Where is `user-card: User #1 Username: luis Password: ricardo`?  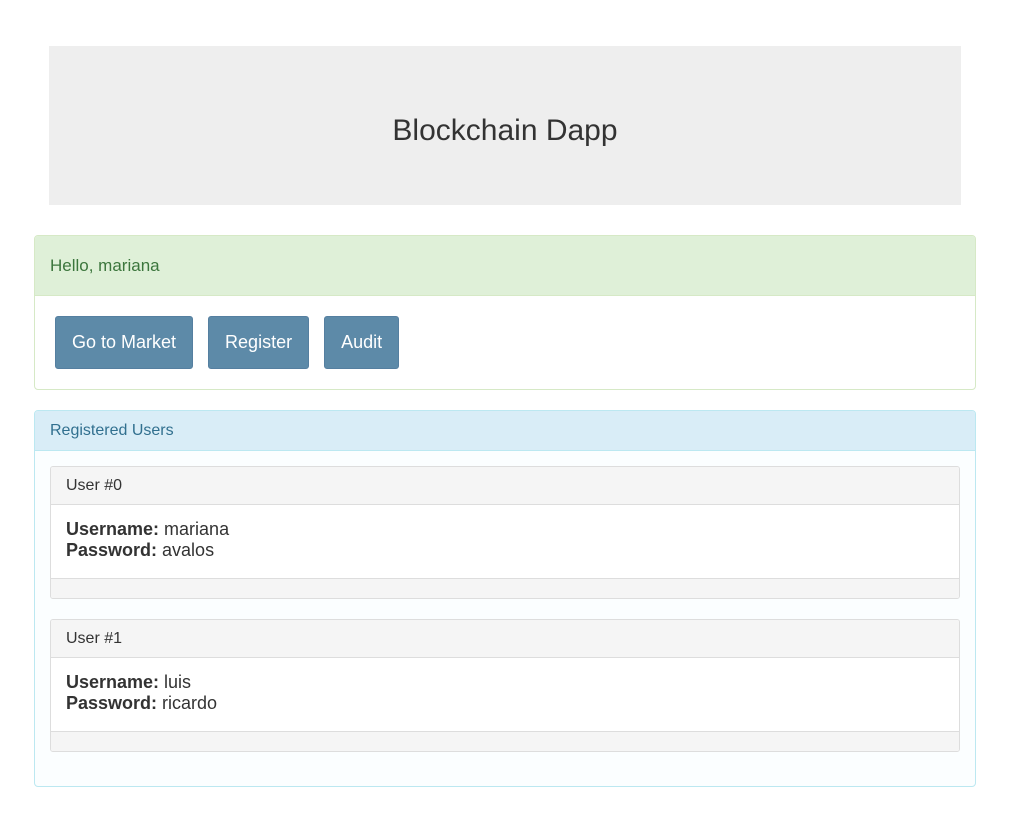
user-card: User #1 Username: luis Password: ricardo is located at coordinates (505, 685).